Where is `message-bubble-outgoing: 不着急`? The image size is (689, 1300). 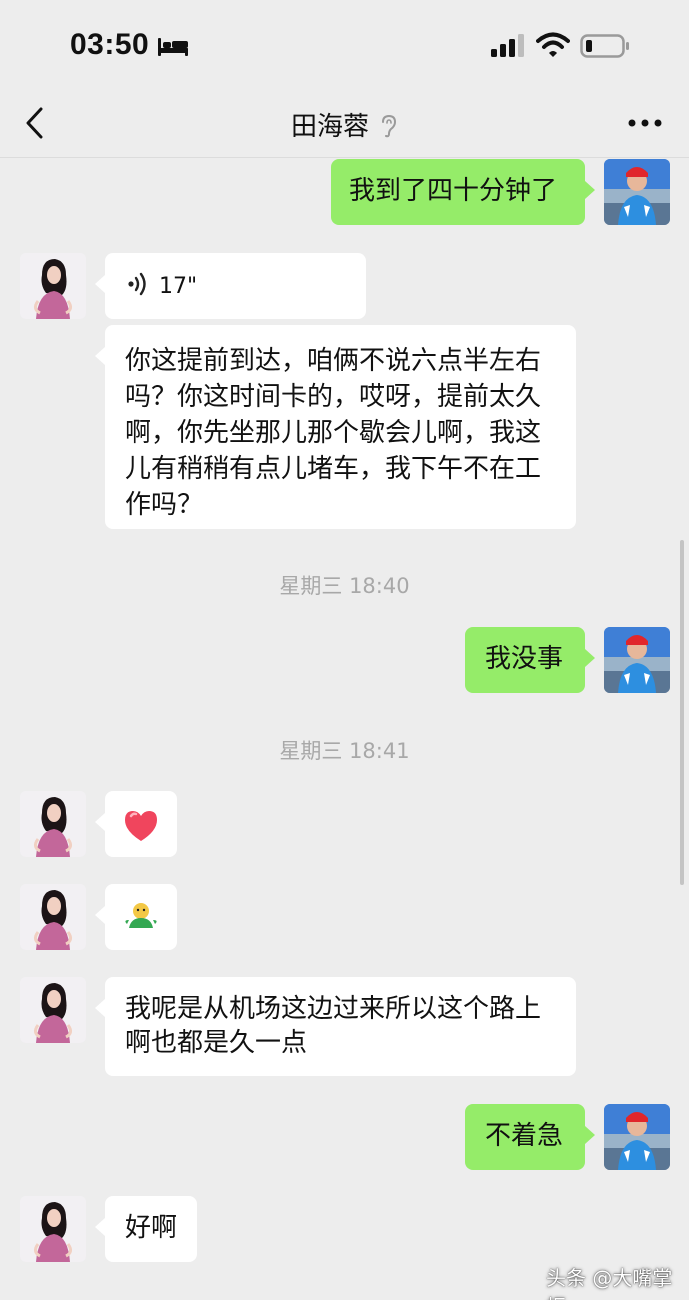 message-bubble-outgoing: 不着急 is located at coordinates (530, 1137).